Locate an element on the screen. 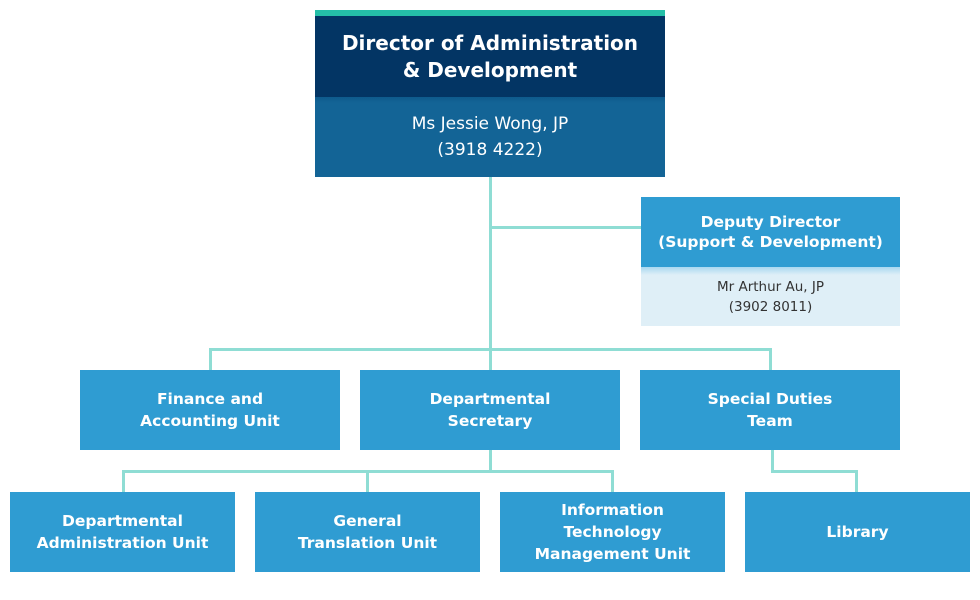  deputy-details: Mr Arthur Au, JP (3902 8011) is located at coordinates (770, 296).